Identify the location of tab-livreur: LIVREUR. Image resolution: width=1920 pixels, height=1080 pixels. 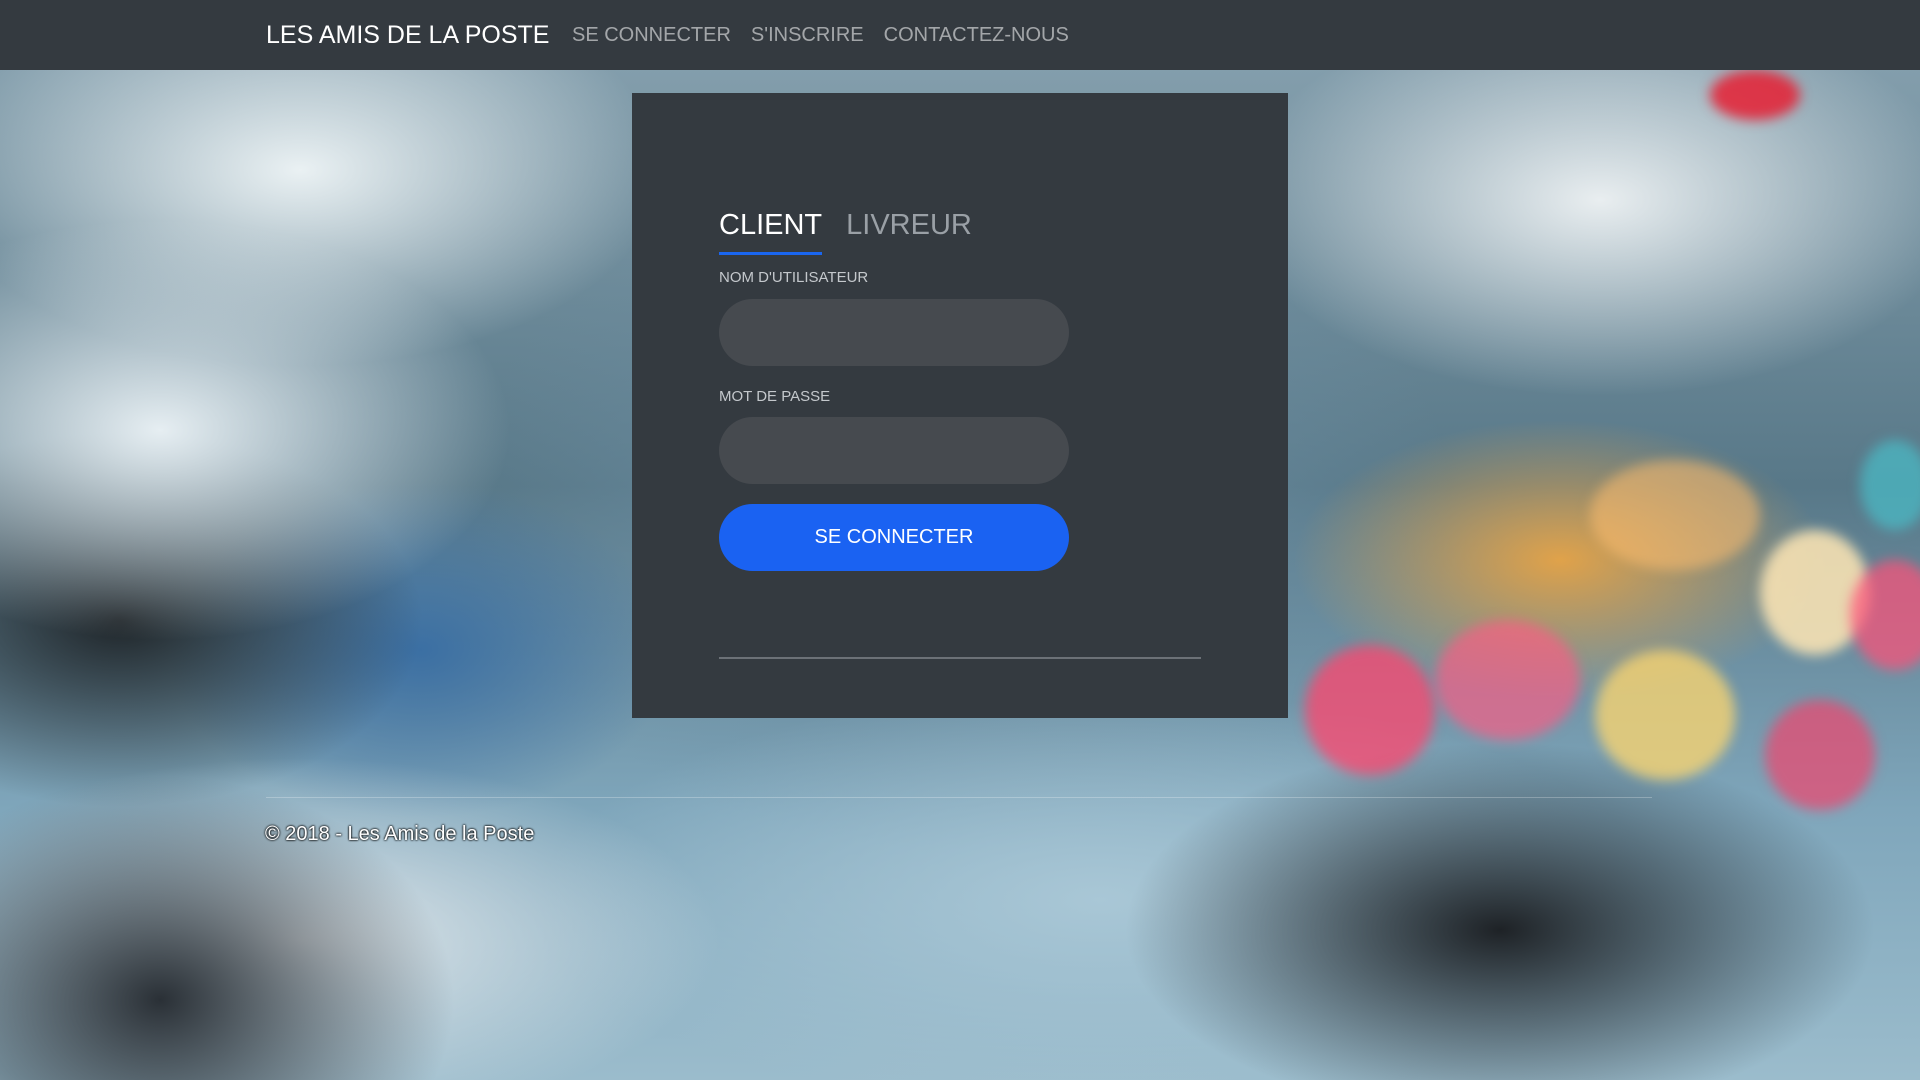
(909, 231).